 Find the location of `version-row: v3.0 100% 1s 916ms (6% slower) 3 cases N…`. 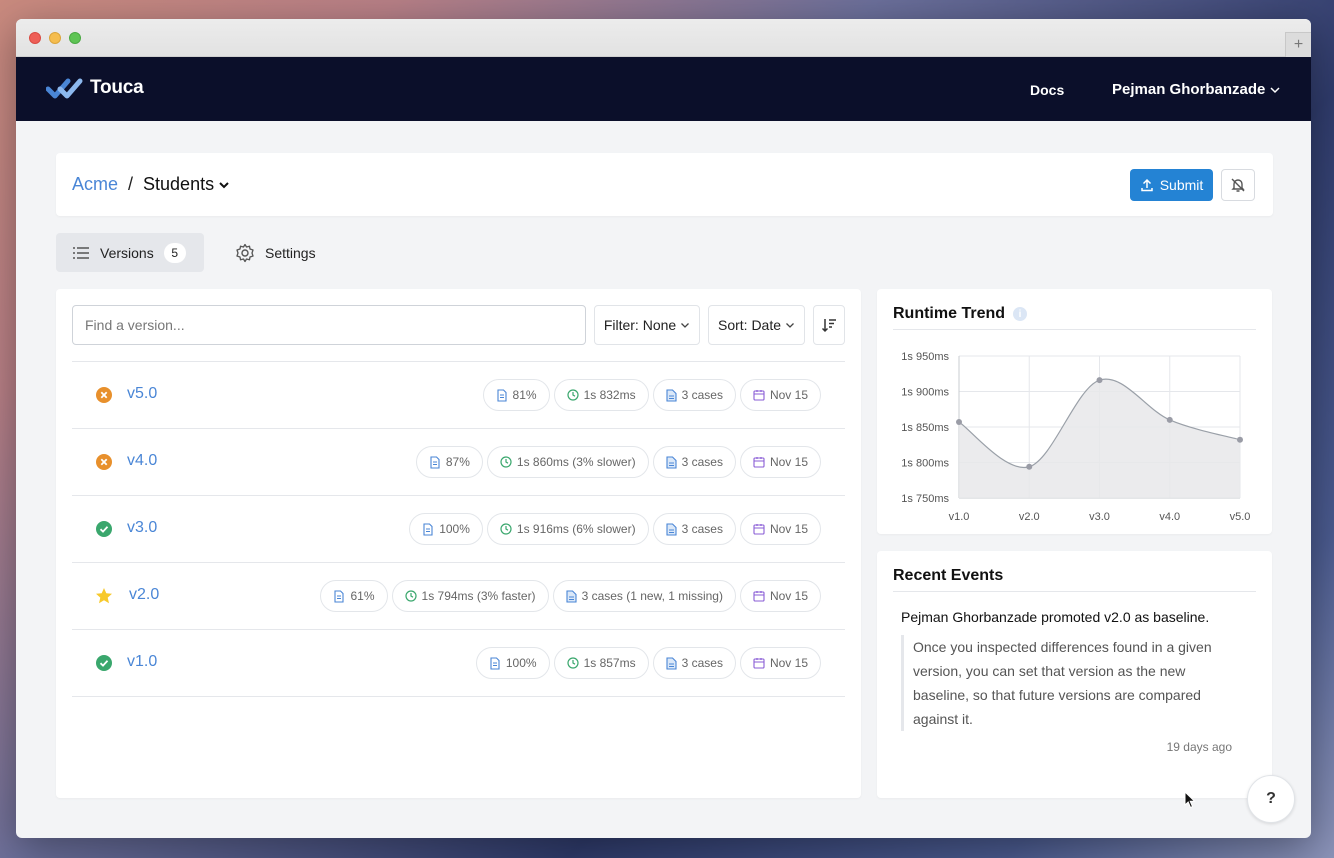

version-row: v3.0 100% 1s 916ms (6% slower) 3 cases N… is located at coordinates (458, 529).